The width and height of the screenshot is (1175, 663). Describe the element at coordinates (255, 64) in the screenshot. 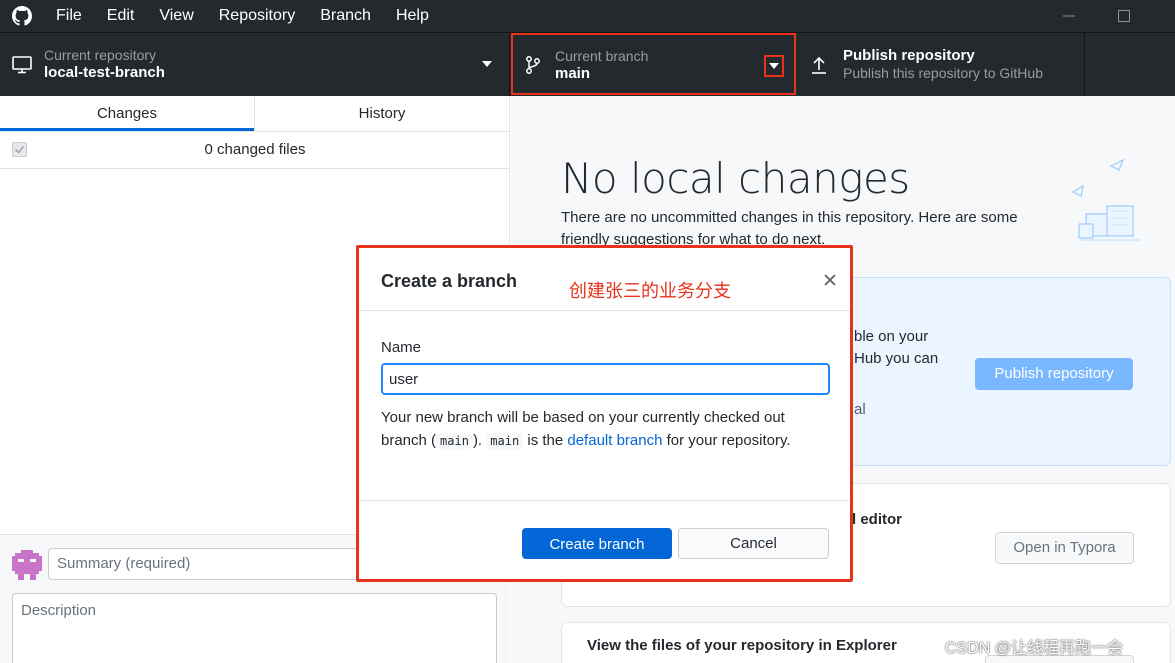

I see `current-repository-selector: Current repository local-test-branch` at that location.